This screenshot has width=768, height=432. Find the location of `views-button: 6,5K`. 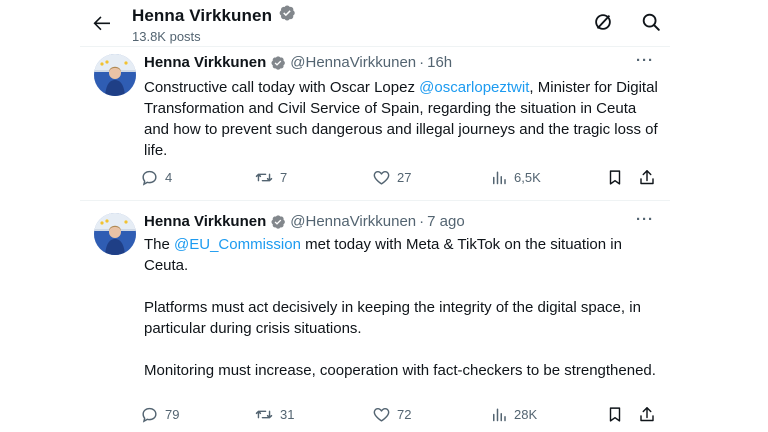

views-button: 6,5K is located at coordinates (515, 177).